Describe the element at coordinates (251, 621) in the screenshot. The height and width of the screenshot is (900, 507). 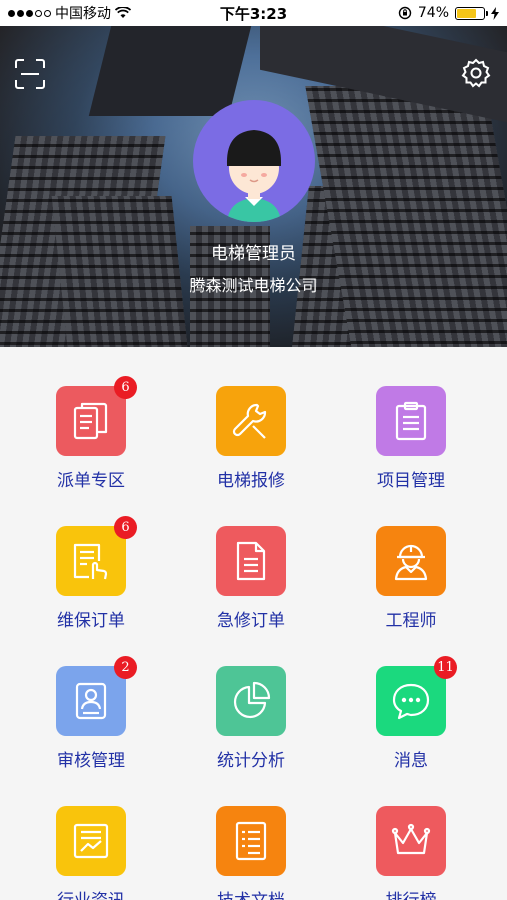
I see `menu-label: 急修订单` at that location.